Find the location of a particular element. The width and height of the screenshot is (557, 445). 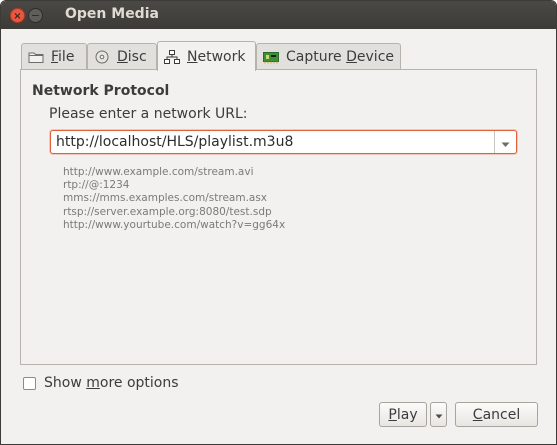

example-url: http://www.yourtube.com/watch?v=gg64x is located at coordinates (174, 224).